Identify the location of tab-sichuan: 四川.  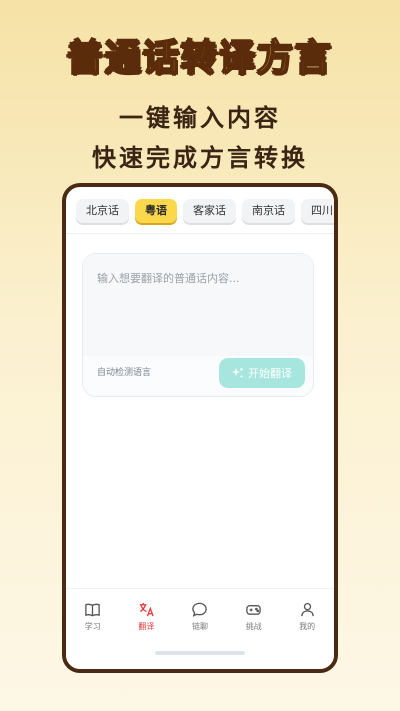
(317, 211).